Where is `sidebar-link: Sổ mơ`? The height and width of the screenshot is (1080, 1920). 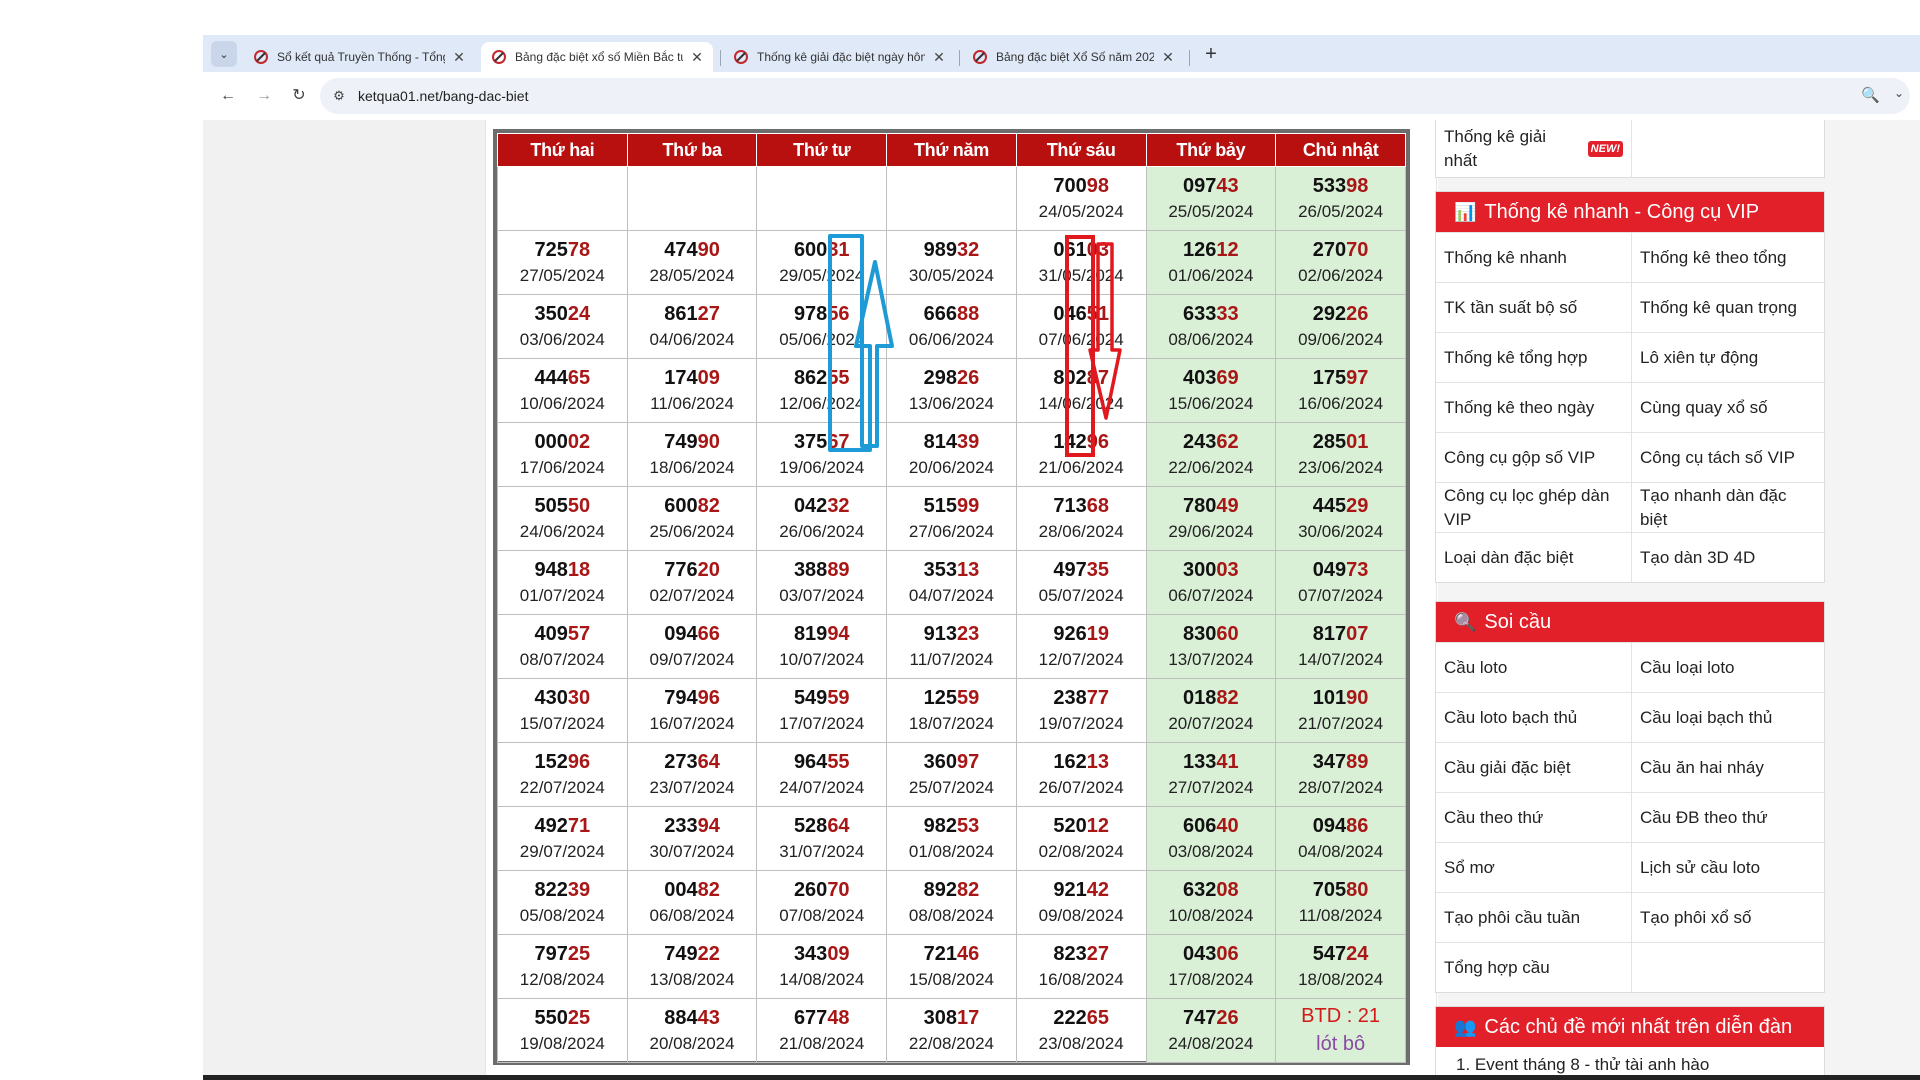 sidebar-link: Sổ mơ is located at coordinates (1533, 867).